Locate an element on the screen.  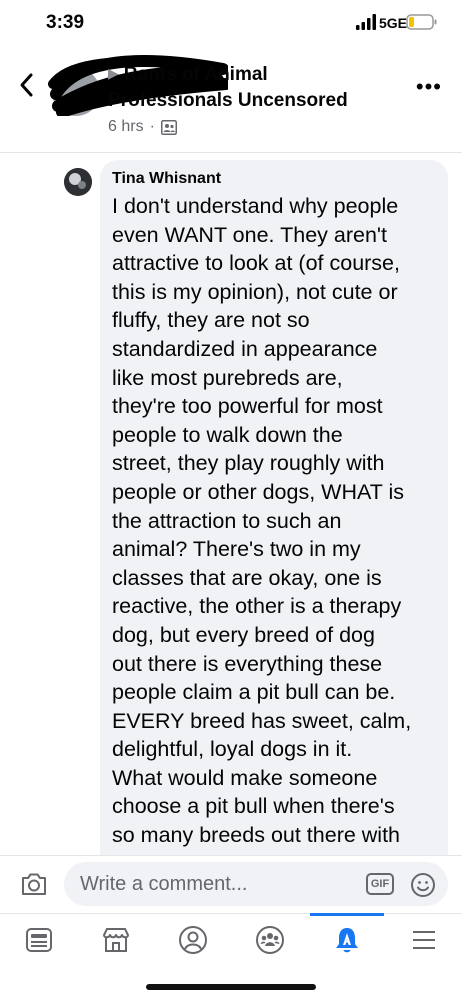
signal-bars-icon is located at coordinates (366, 22).